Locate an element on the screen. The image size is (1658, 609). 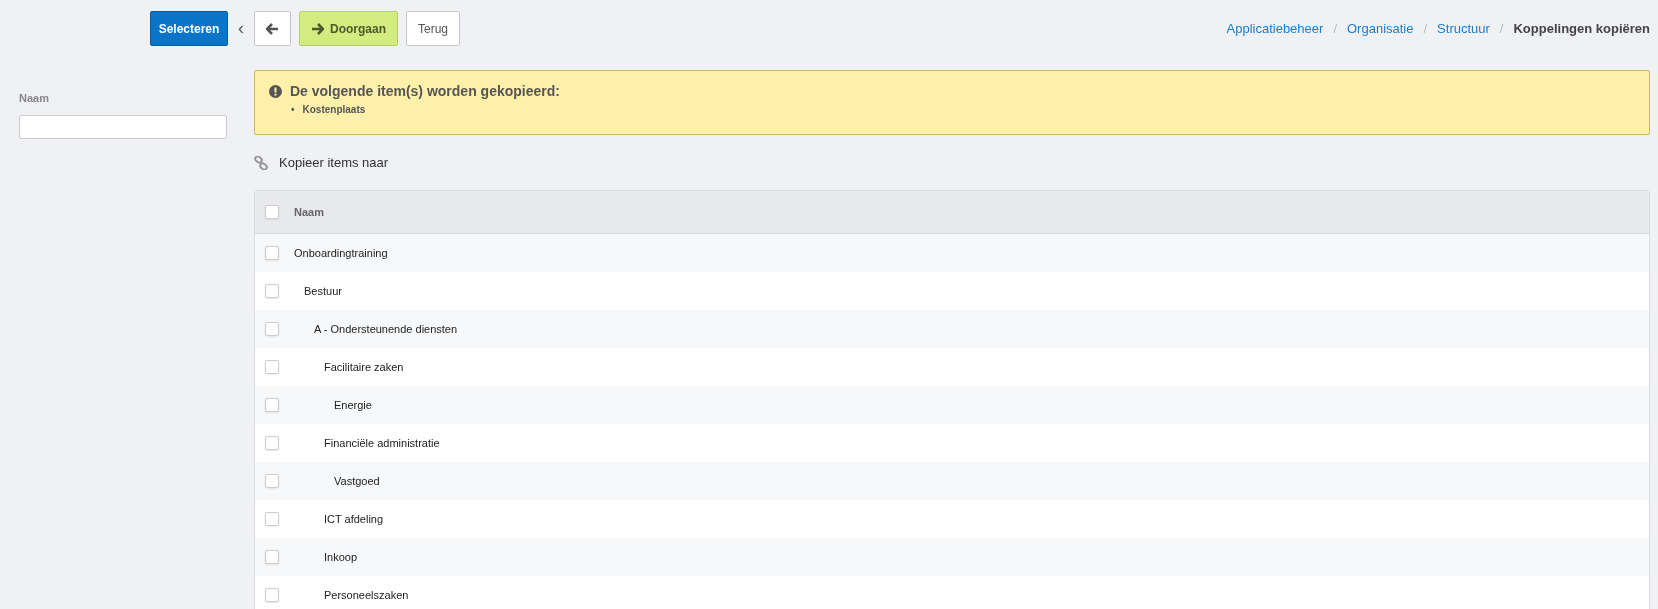
table-row: Inkoop is located at coordinates (952, 557).